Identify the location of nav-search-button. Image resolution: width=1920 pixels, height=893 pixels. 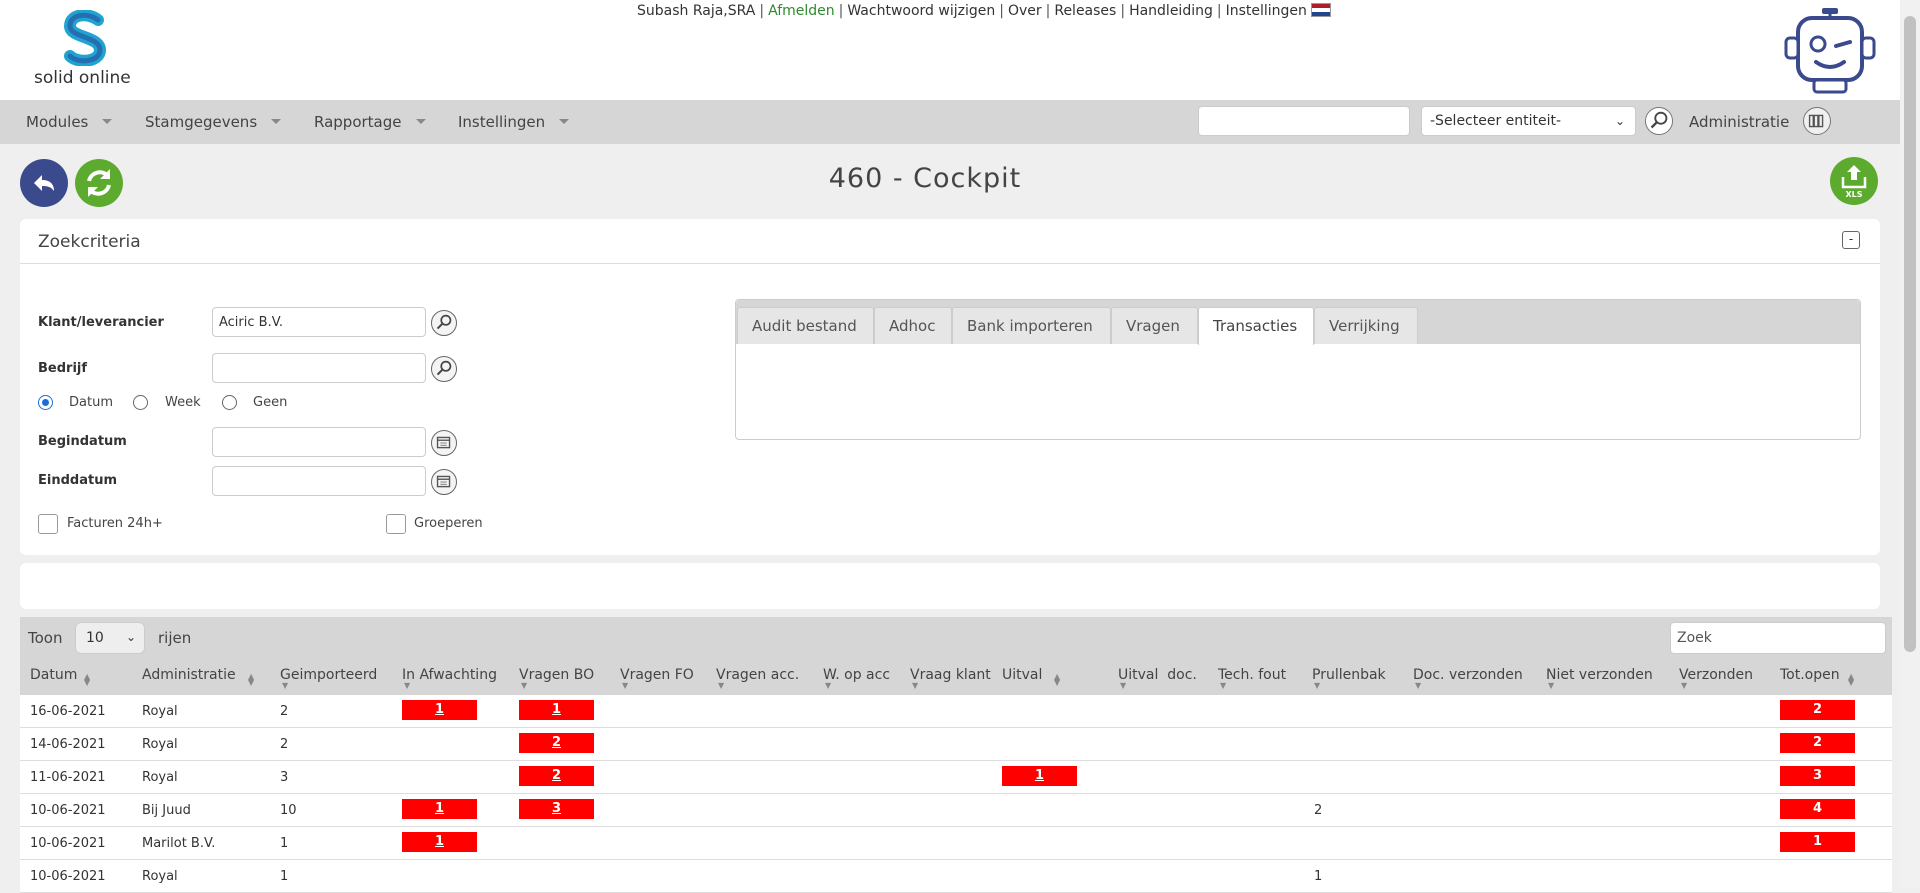
(1659, 121).